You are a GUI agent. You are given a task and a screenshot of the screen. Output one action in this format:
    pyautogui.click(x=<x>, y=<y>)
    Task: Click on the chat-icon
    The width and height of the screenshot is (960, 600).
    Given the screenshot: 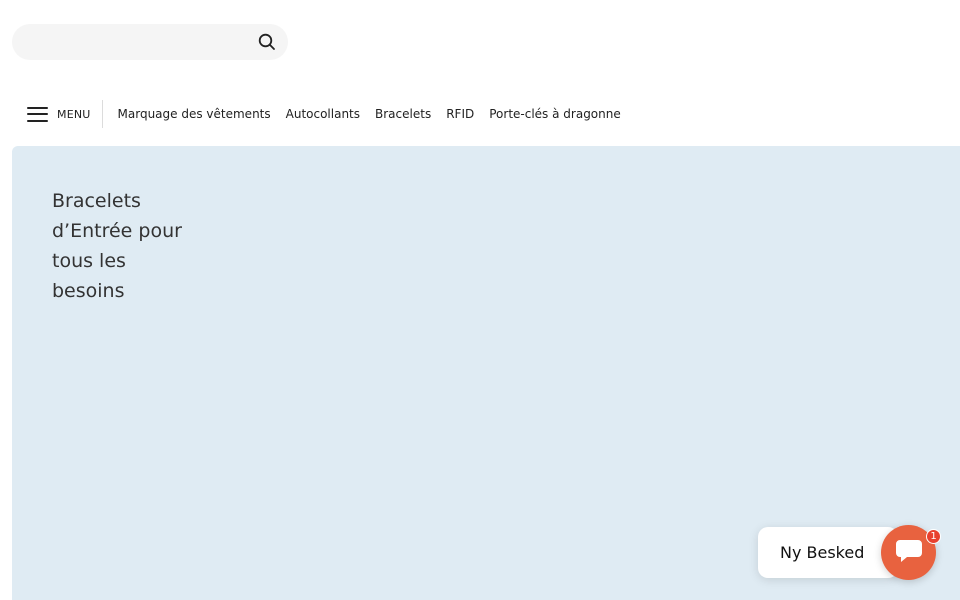 What is the action you would take?
    pyautogui.click(x=909, y=553)
    